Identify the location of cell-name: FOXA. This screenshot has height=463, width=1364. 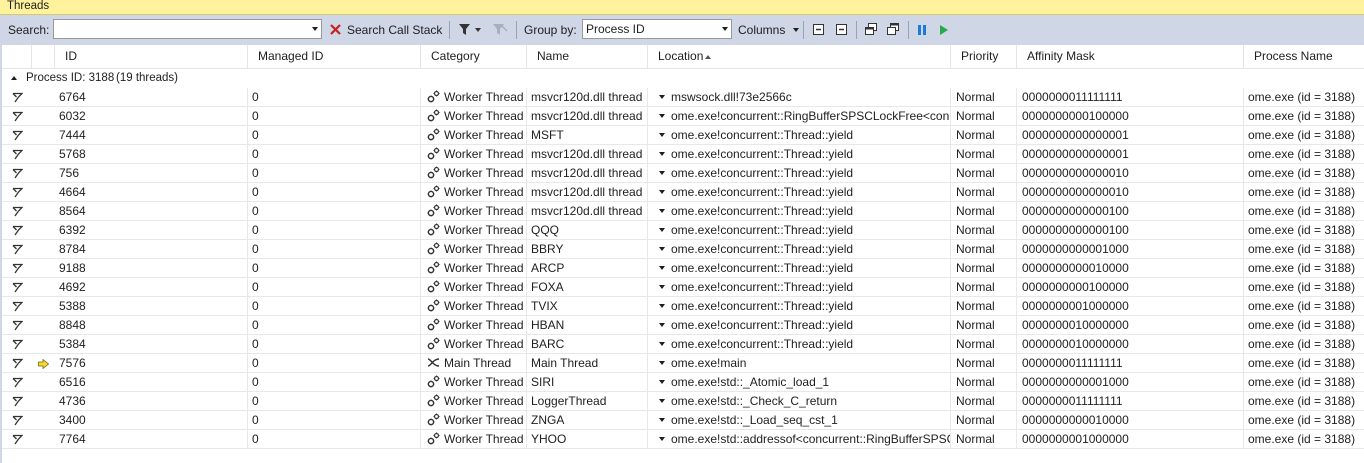
(587, 287).